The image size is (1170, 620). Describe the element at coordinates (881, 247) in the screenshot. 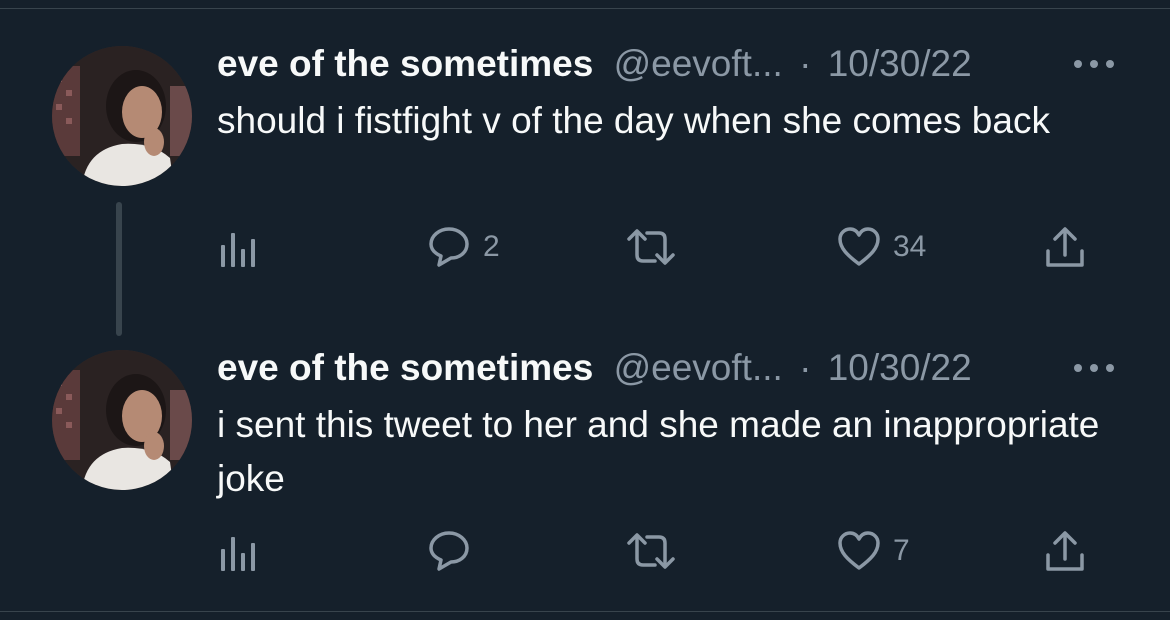

I see `like-button: 34` at that location.